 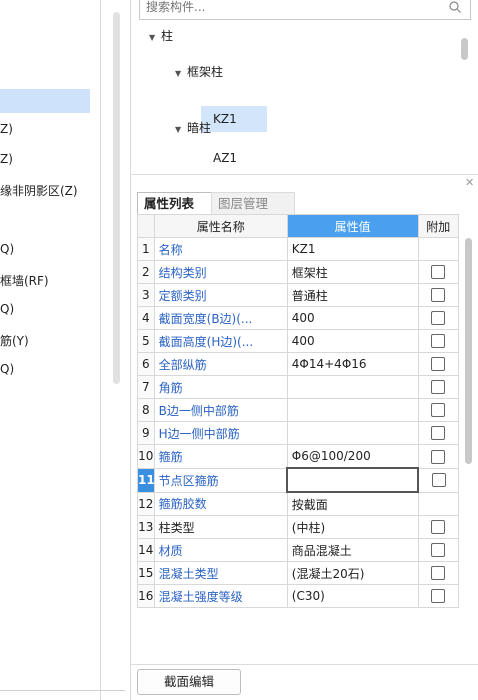 What do you see at coordinates (438, 226) in the screenshot?
I see `header-add: 附加` at bounding box center [438, 226].